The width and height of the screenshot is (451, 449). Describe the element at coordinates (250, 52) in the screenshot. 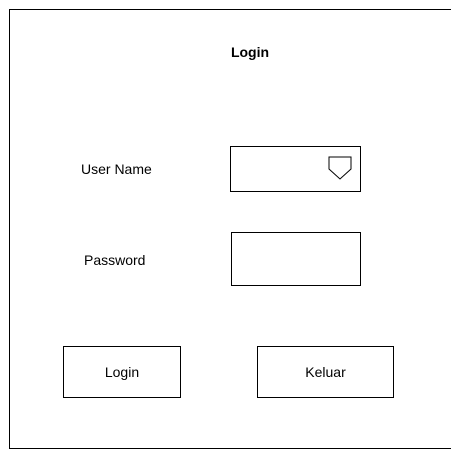

I see `form-title: Login` at that location.